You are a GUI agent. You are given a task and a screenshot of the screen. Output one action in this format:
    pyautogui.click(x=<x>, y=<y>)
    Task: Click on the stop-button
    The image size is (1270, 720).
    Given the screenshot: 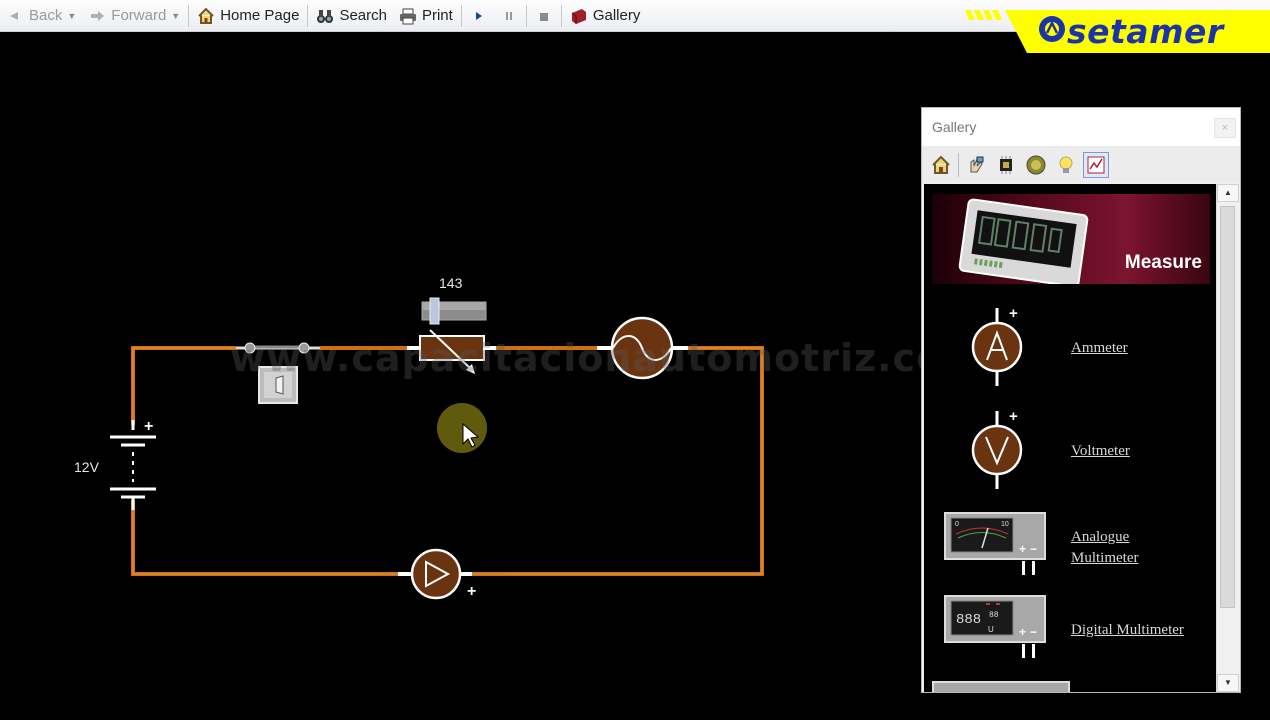 What is the action you would take?
    pyautogui.click(x=544, y=16)
    